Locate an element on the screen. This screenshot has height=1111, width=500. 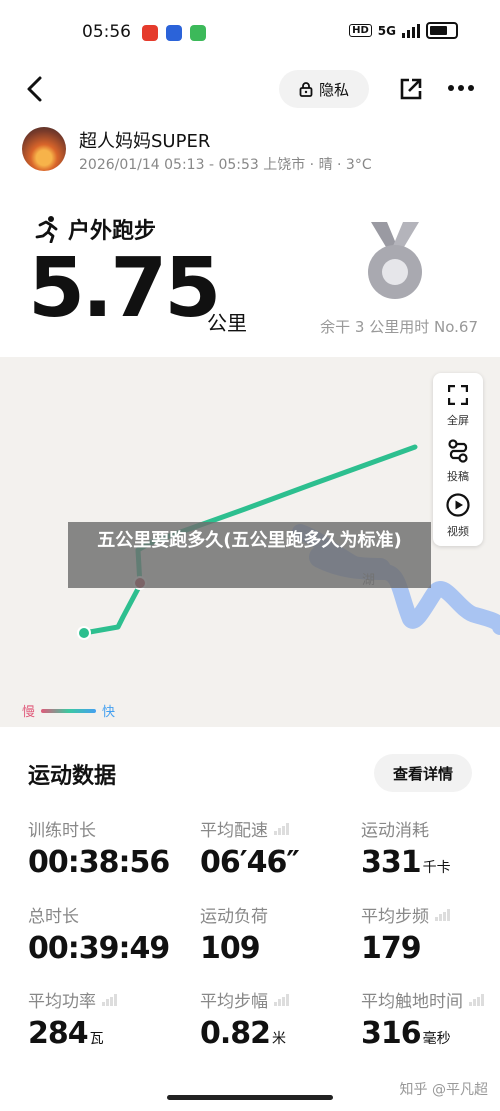
stat-label: 平均功率 is located at coordinates (108, 999).